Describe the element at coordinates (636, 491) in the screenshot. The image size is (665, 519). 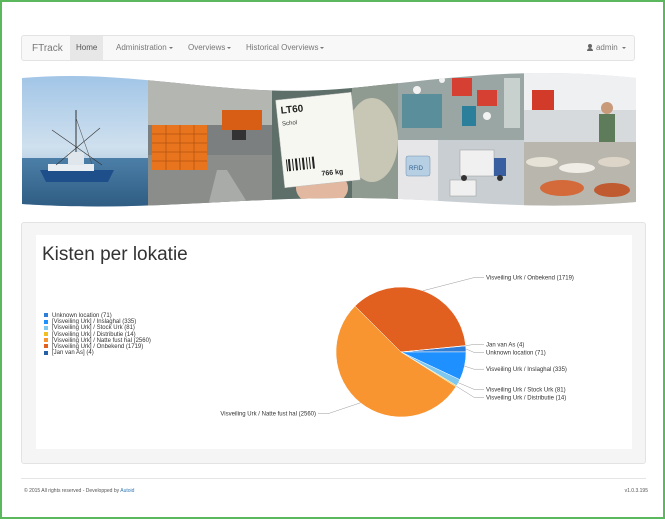
I see `version-label: v1.0.3.195` at that location.